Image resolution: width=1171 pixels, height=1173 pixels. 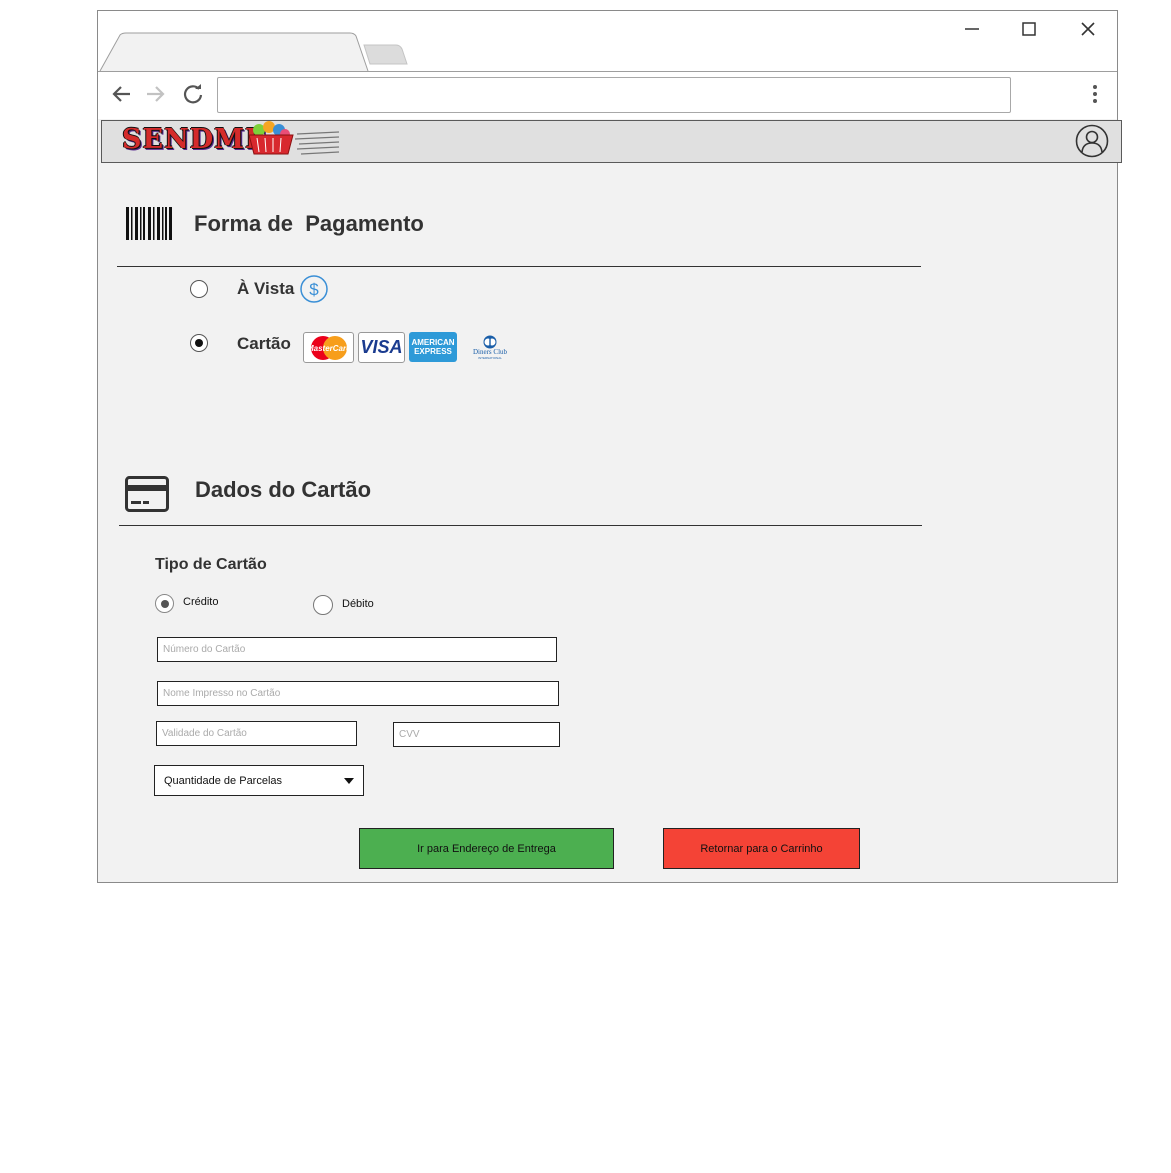 I want to click on active-tab, so click(x=243, y=51).